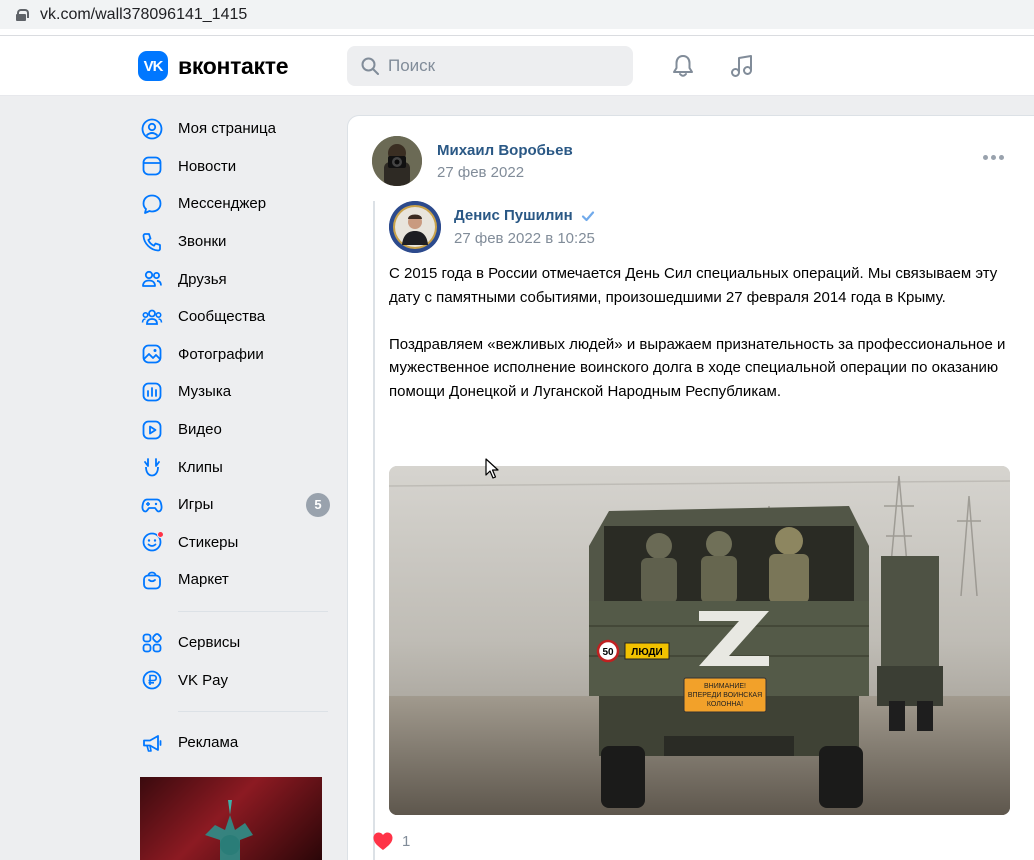 This screenshot has width=1034, height=860. I want to click on search-box, so click(490, 66).